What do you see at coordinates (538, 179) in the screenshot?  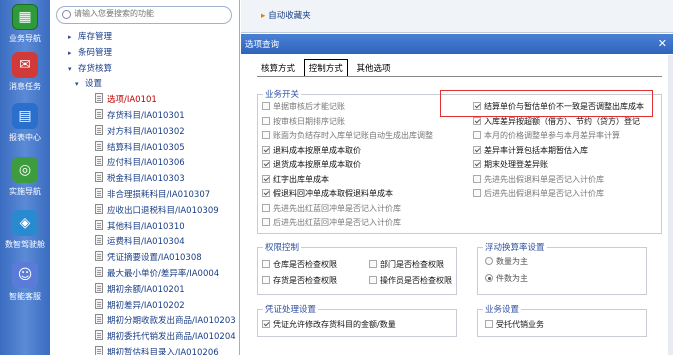 I see `option-checkbox: 先进先出假退料单是否记入计价库` at bounding box center [538, 179].